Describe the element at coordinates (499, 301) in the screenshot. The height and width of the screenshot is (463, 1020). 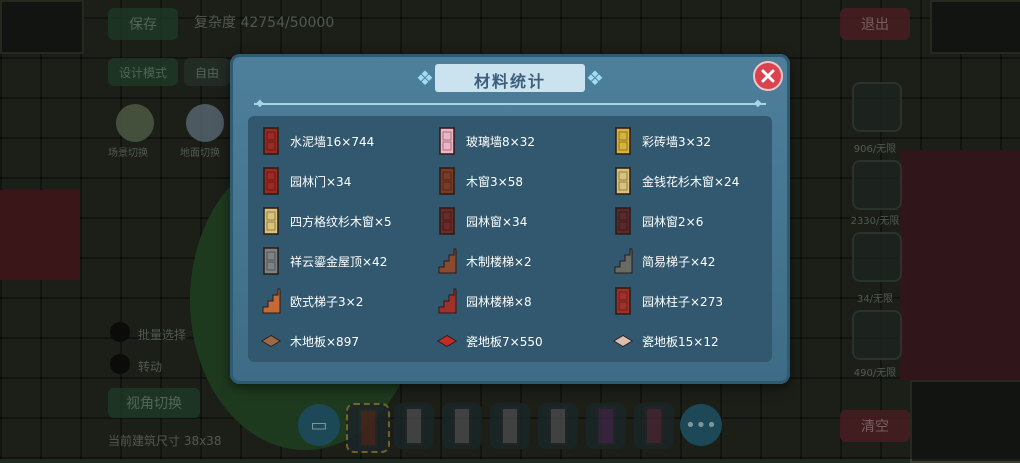
I see `material-item-label: 园林楼梯×8` at that location.